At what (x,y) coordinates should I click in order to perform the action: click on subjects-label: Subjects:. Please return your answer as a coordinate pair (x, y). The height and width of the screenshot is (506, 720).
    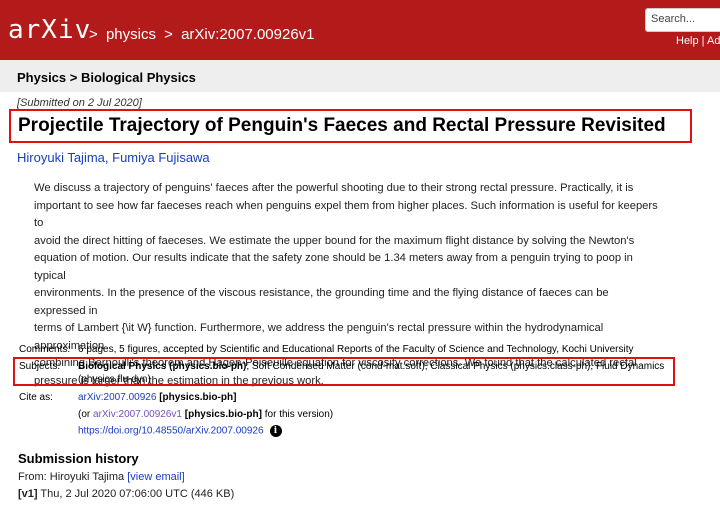
    Looking at the image, I should click on (40, 366).